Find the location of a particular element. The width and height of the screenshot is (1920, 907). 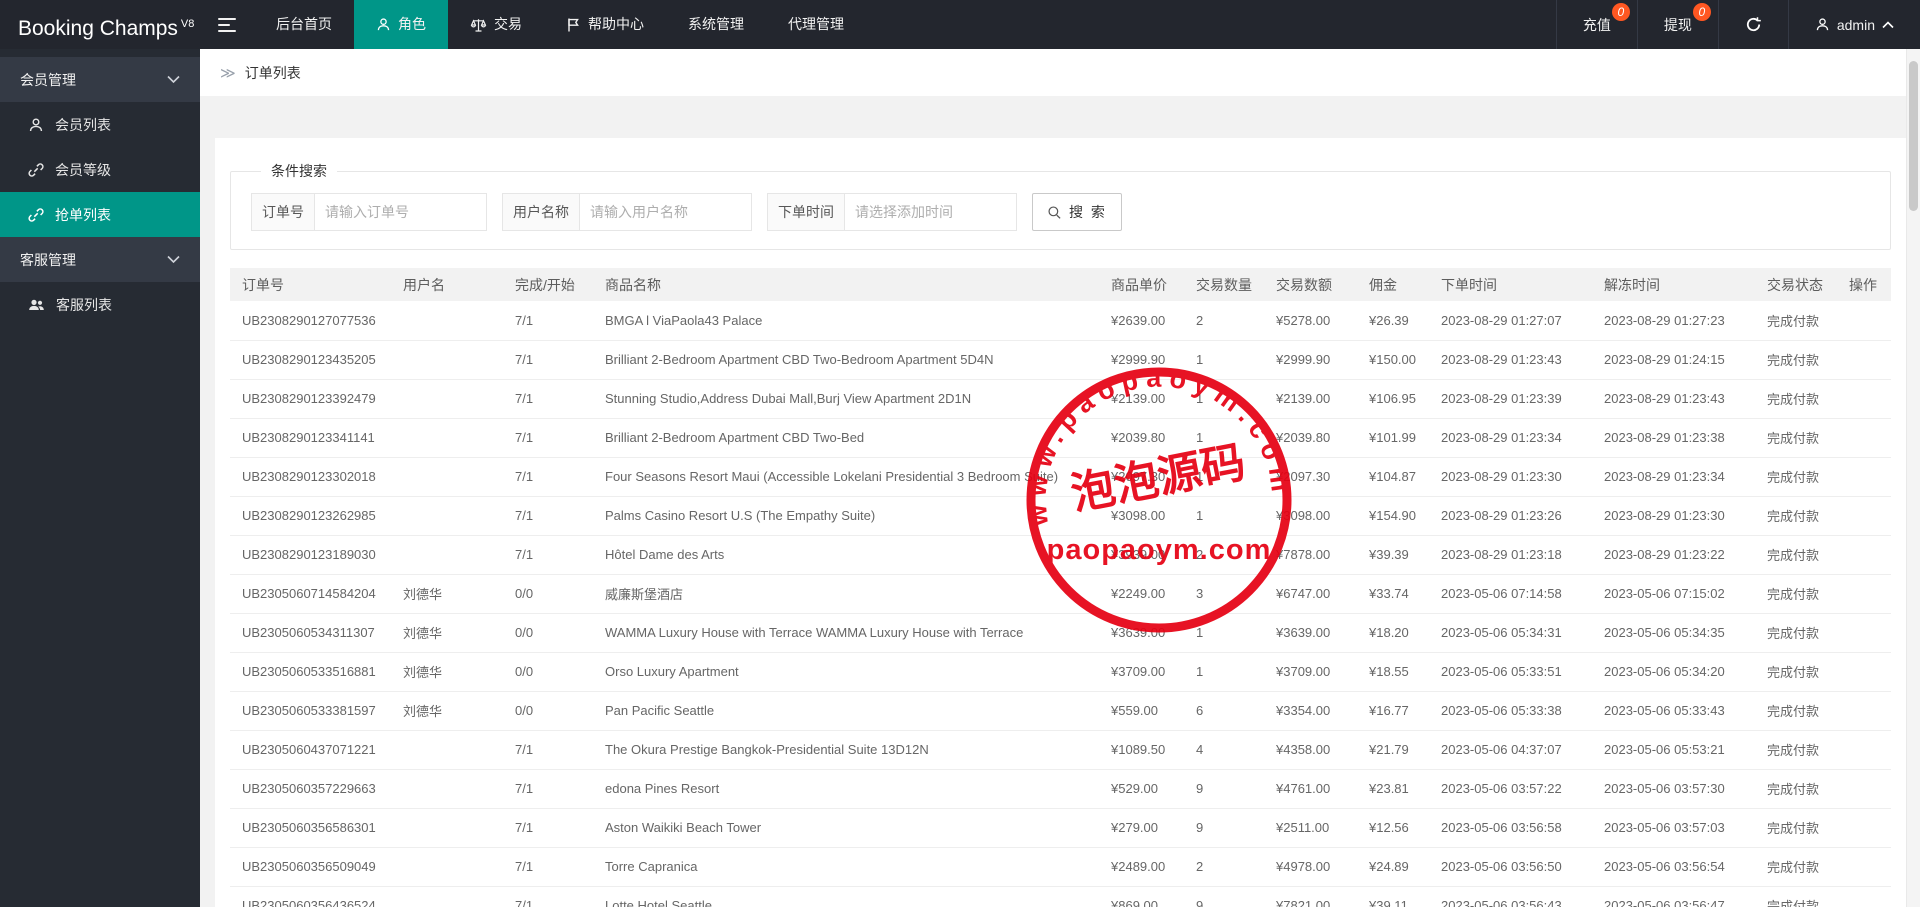

table-cell: 威廉斯堡酒店 is located at coordinates (850, 594).